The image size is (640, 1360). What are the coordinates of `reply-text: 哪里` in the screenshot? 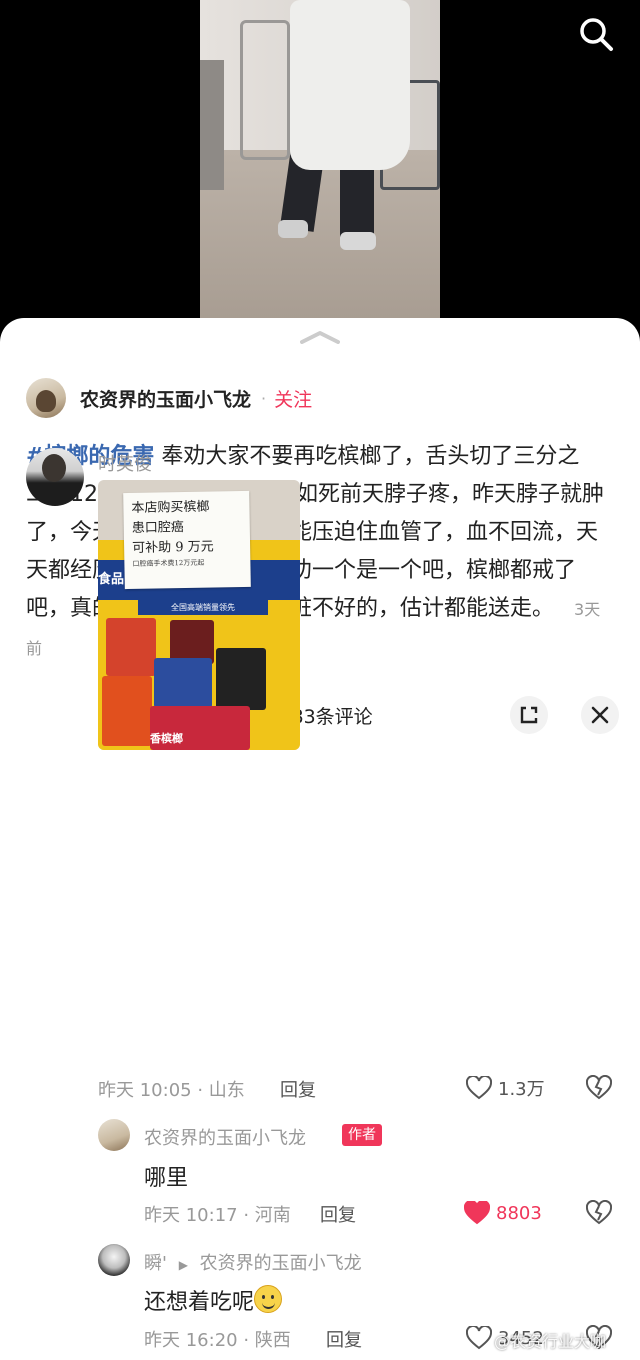 It's located at (166, 1178).